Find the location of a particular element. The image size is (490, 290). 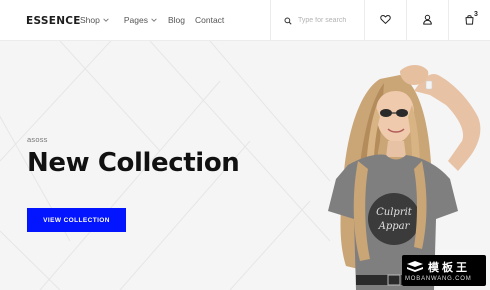

nav-item-label: Shop is located at coordinates (90, 20).